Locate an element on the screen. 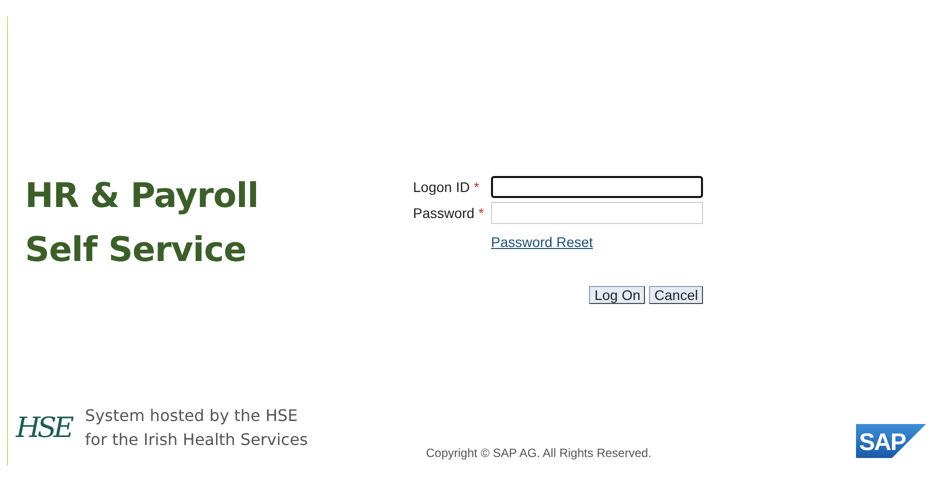  hse-logo: HSE is located at coordinates (44, 428).